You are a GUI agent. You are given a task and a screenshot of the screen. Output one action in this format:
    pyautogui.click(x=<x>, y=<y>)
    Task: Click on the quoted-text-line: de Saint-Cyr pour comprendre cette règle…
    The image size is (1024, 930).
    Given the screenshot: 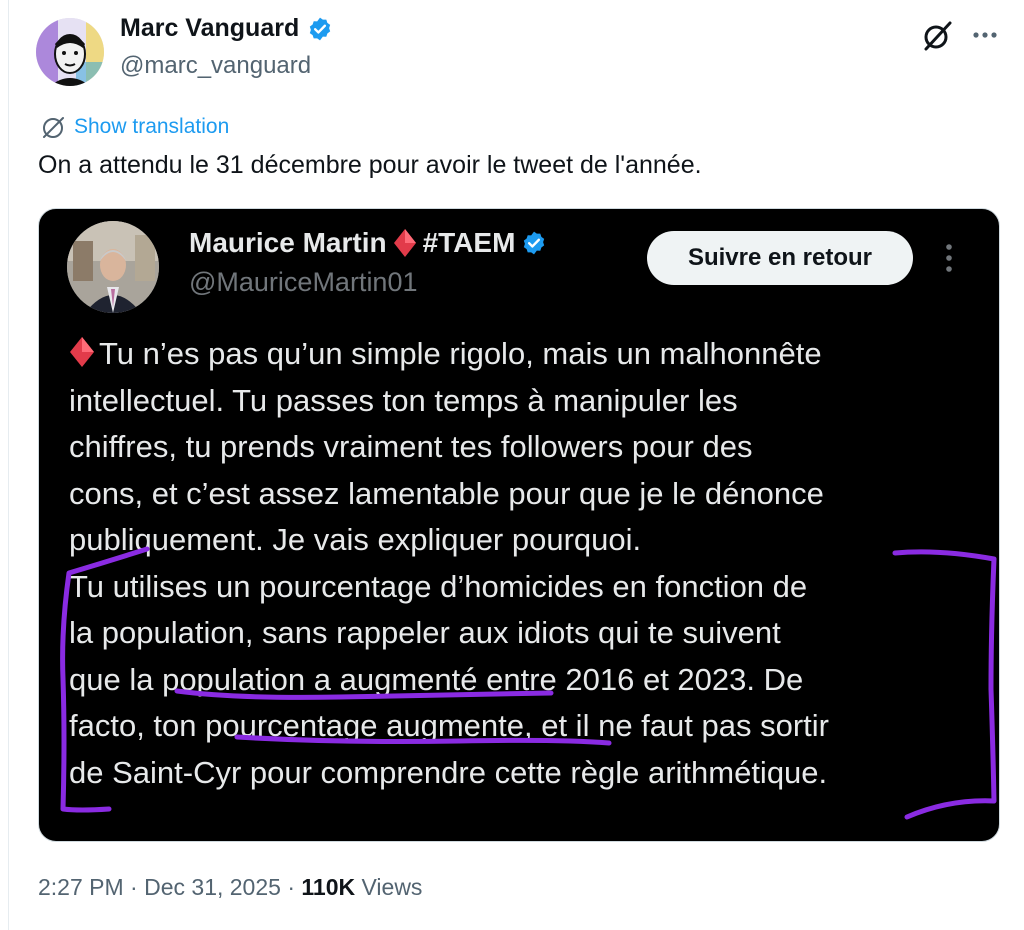 What is the action you would take?
    pyautogui.click(x=448, y=772)
    